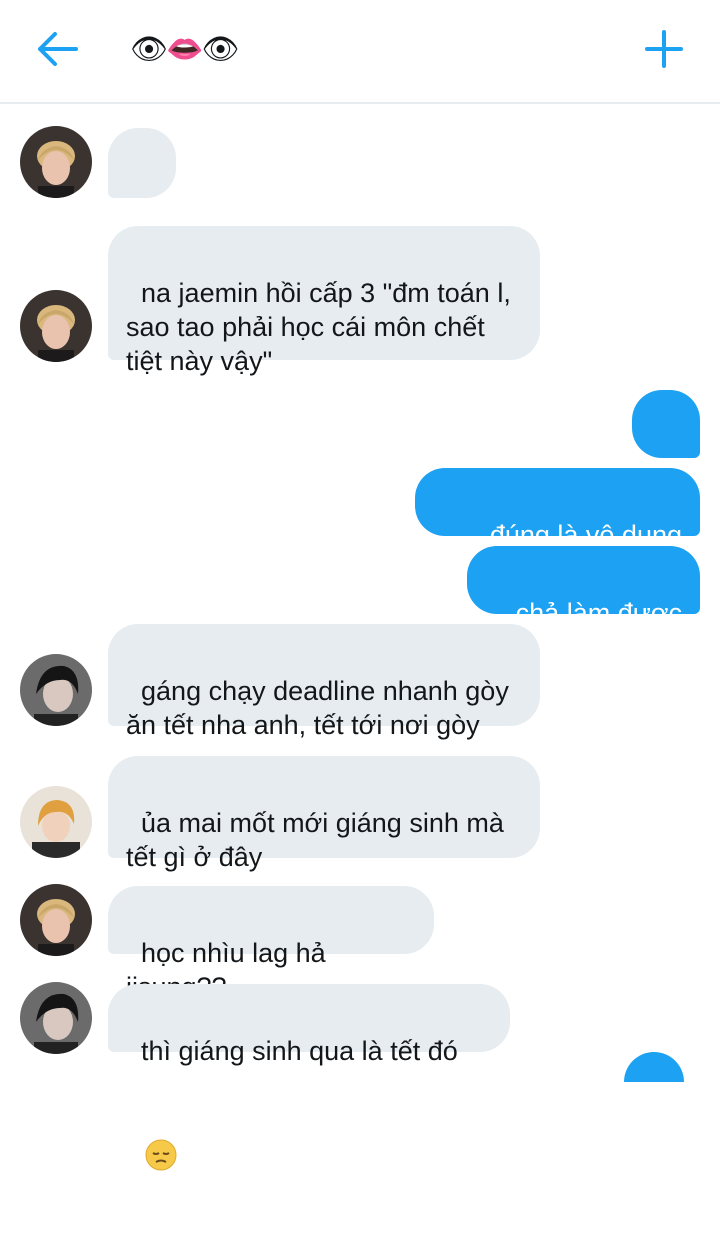 This screenshot has width=720, height=1239. I want to click on arrow-left-icon, so click(58, 49).